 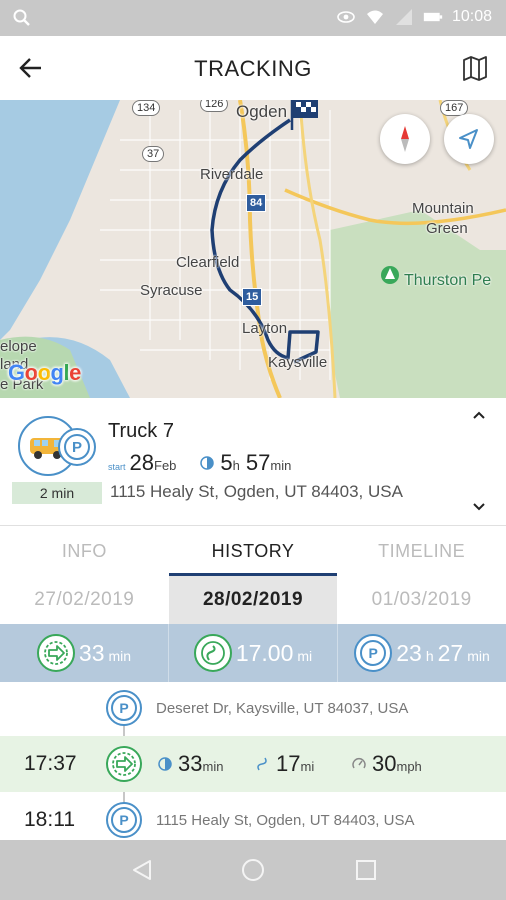 I want to click on date-selector: 27/02/2019 28/02/2019 01/03/2019, so click(x=253, y=600).